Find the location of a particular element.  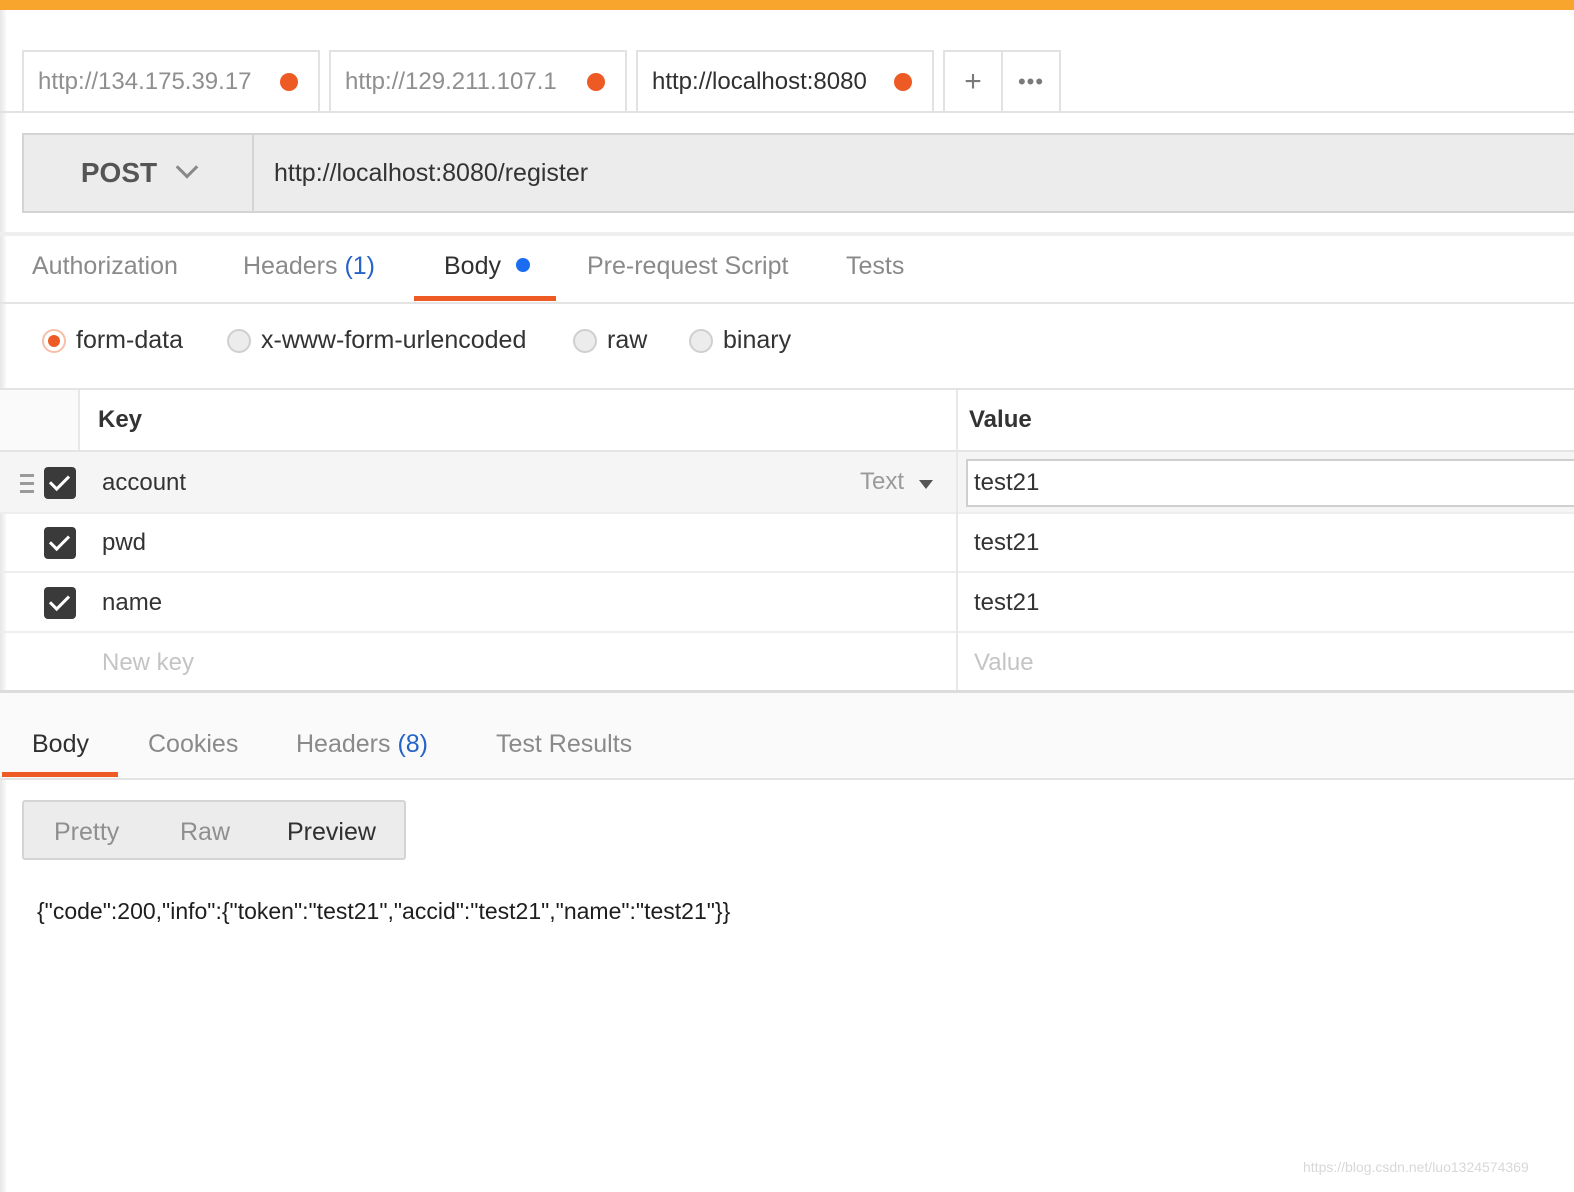

radio-selected-icon is located at coordinates (54, 340).